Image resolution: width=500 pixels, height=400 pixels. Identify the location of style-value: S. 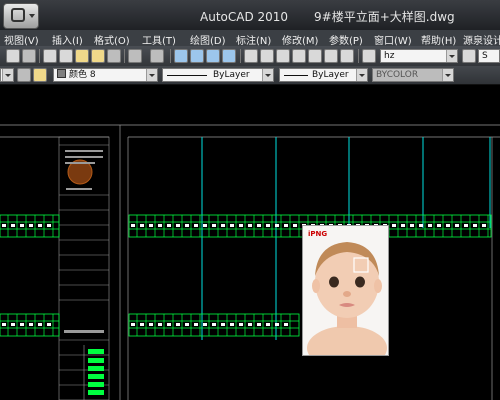
(485, 56).